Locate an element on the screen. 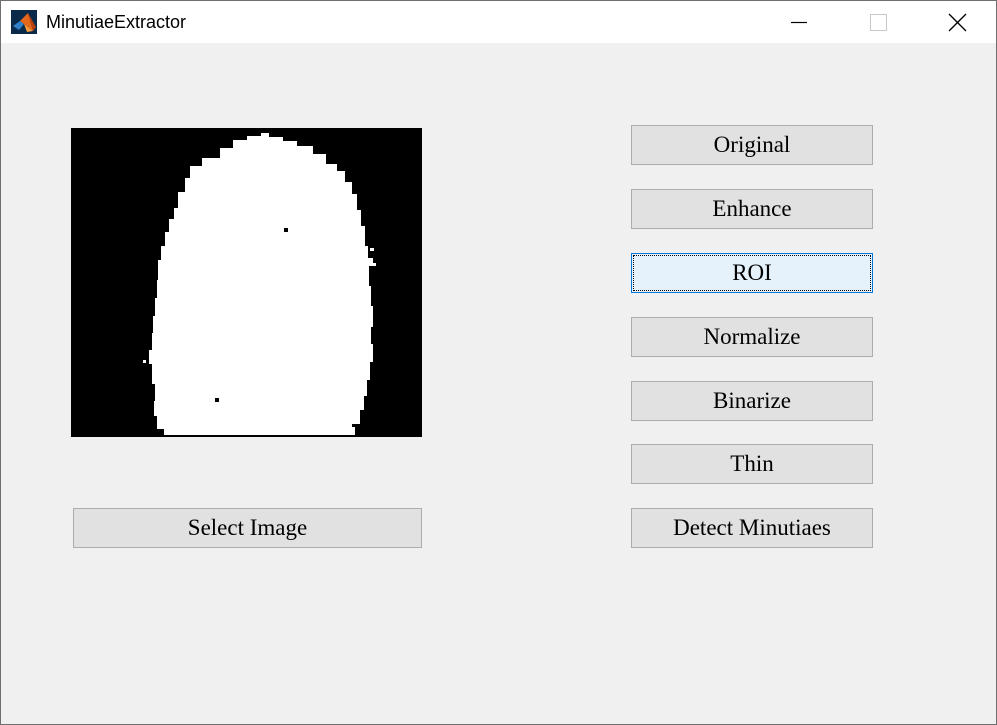 The width and height of the screenshot is (997, 725). minimize-icon is located at coordinates (799, 22).